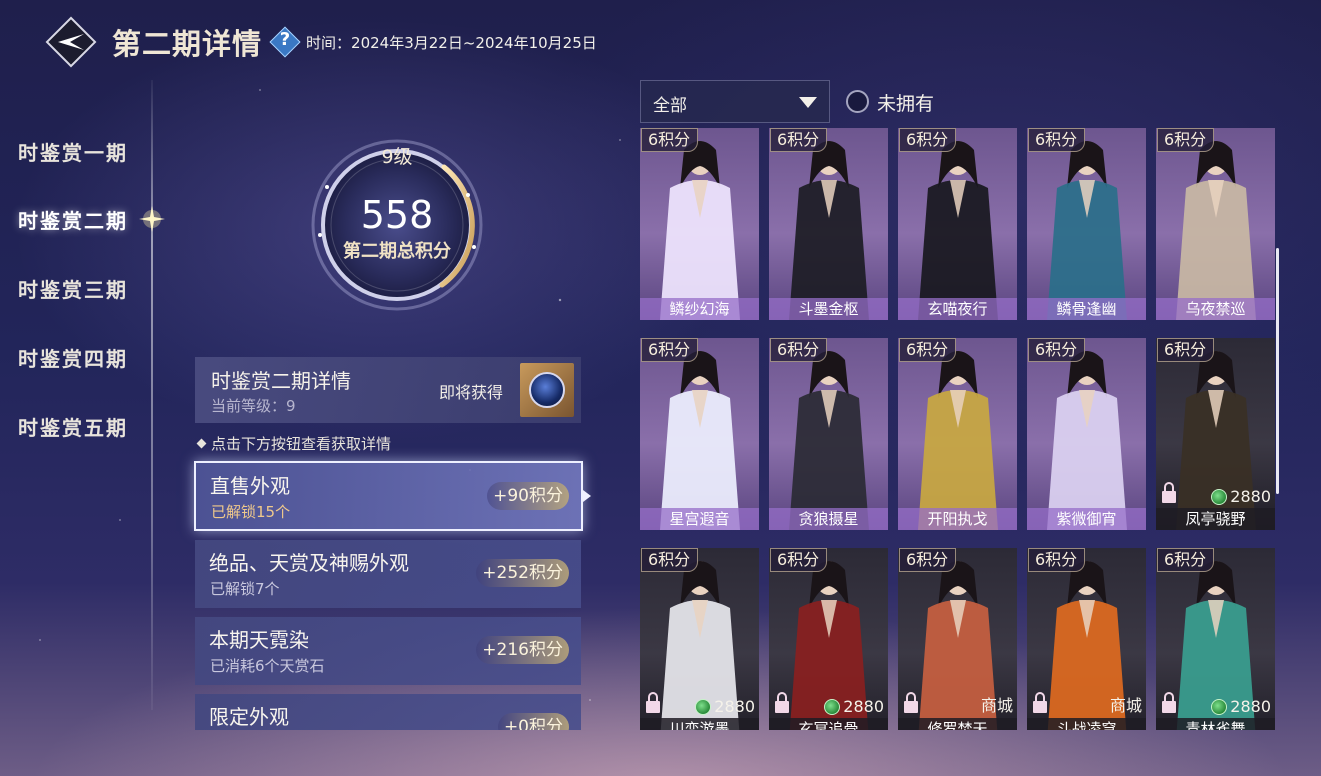  I want to click on source-card-limited: 限定外观 +0积分, so click(388, 712).